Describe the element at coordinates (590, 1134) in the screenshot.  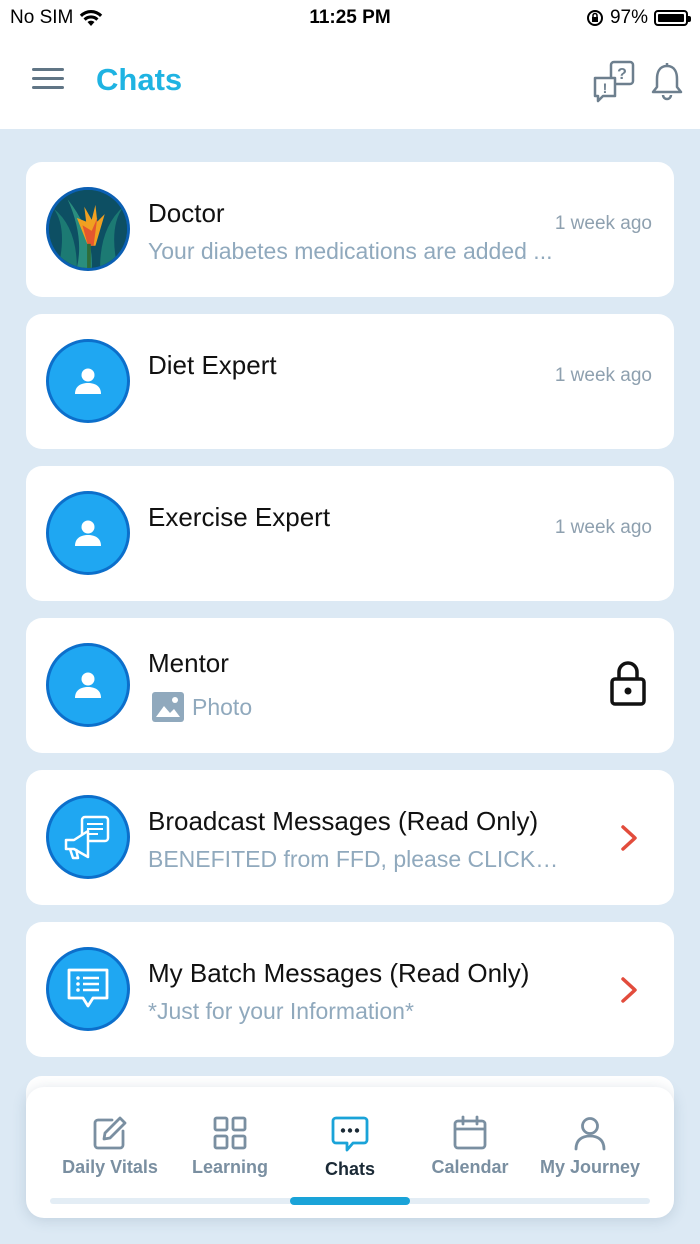
I see `user-icon` at that location.